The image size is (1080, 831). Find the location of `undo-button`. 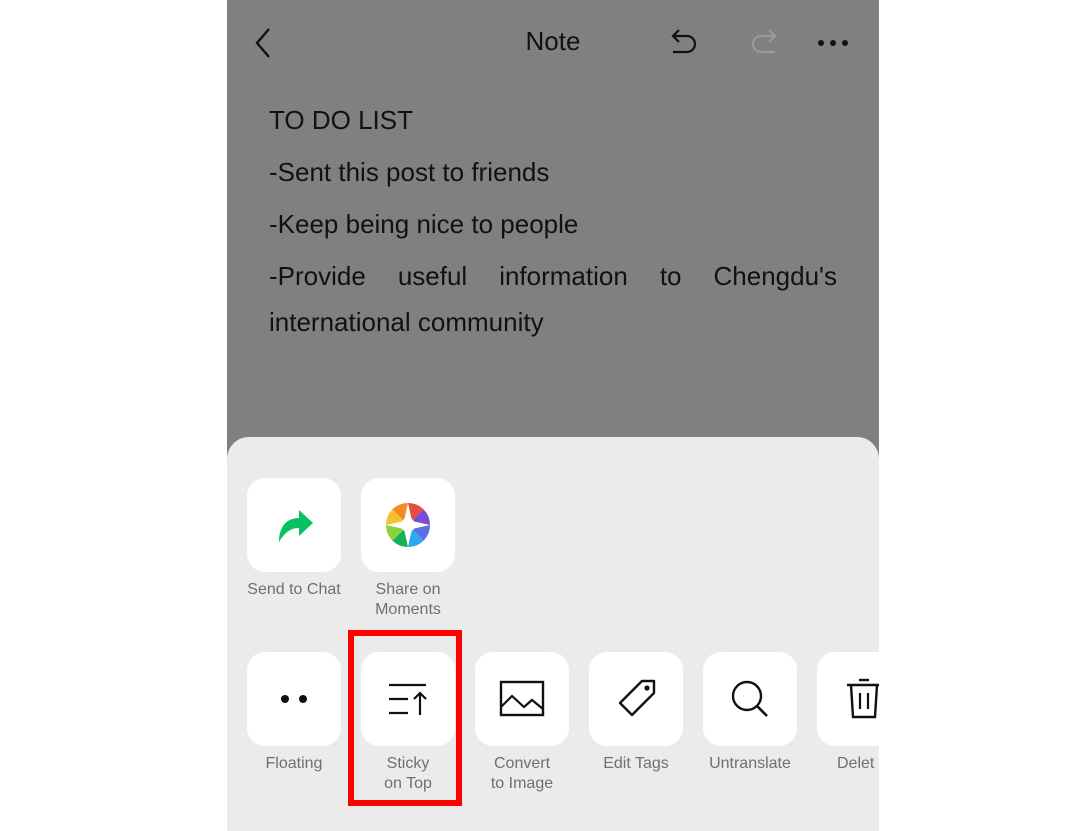

undo-button is located at coordinates (685, 43).